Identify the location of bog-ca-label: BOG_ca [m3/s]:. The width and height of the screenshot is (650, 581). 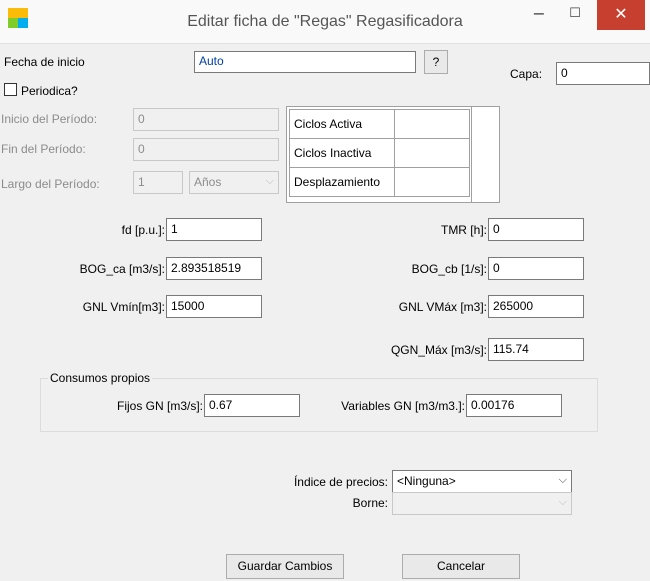
(122, 269).